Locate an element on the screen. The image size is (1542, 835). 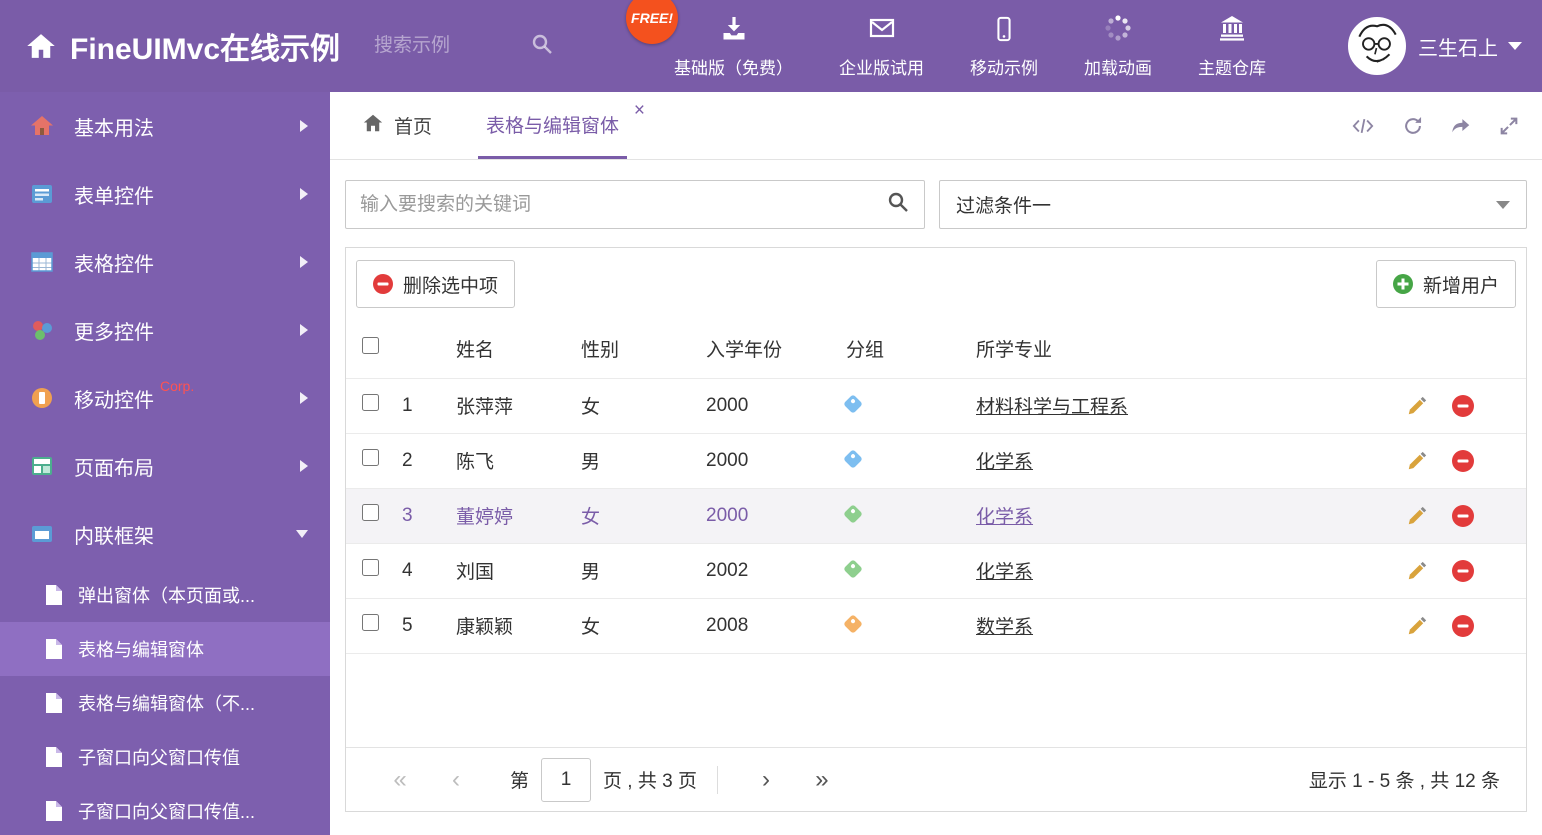
tab-label: 首页 is located at coordinates (413, 127).